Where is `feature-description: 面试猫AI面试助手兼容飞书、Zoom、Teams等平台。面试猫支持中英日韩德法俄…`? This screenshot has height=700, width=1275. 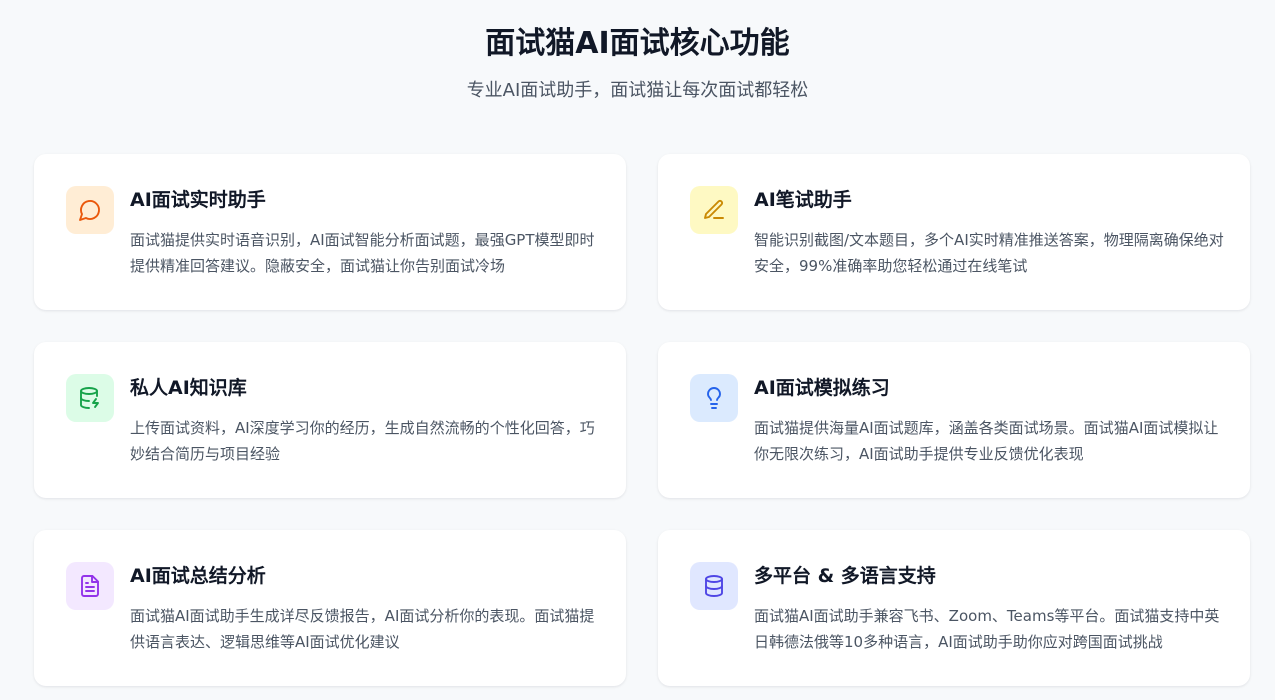 feature-description: 面试猫AI面试助手兼容飞书、Zoom、Teams等平台。面试猫支持中英日韩德法俄… is located at coordinates (987, 629).